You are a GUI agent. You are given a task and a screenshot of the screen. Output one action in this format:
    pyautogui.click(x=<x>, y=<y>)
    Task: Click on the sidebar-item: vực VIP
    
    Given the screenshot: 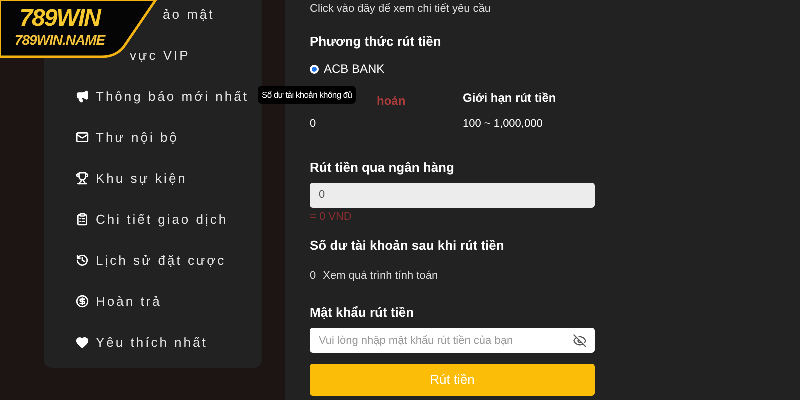 What is the action you would take?
    pyautogui.click(x=160, y=56)
    